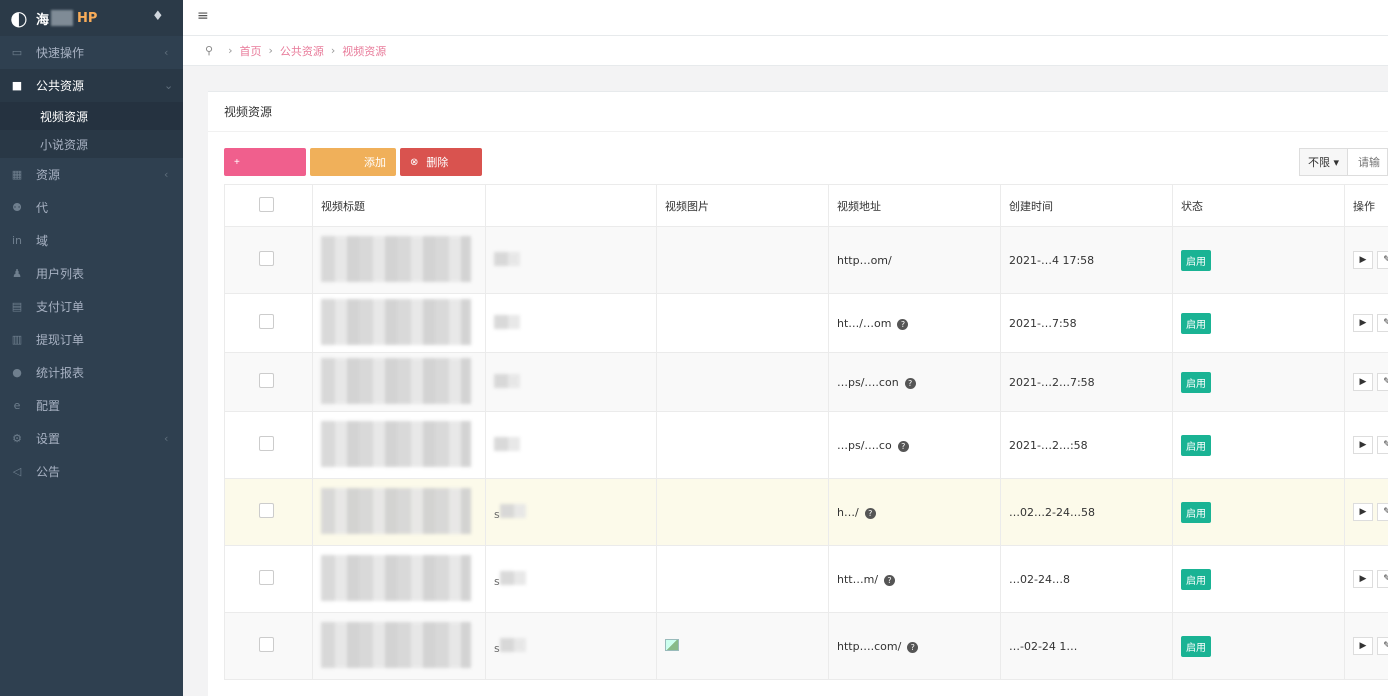  Describe the element at coordinates (250, 51) in the screenshot. I see `breadcrumb-home: 首页` at that location.